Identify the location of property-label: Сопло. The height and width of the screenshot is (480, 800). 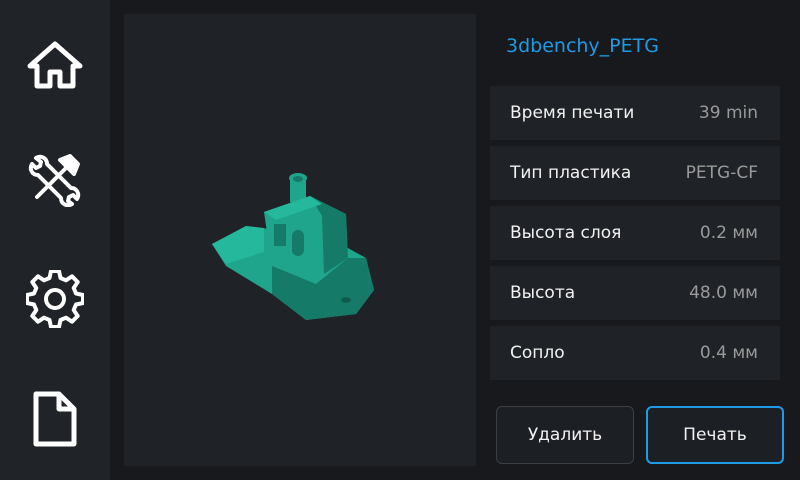
(537, 353).